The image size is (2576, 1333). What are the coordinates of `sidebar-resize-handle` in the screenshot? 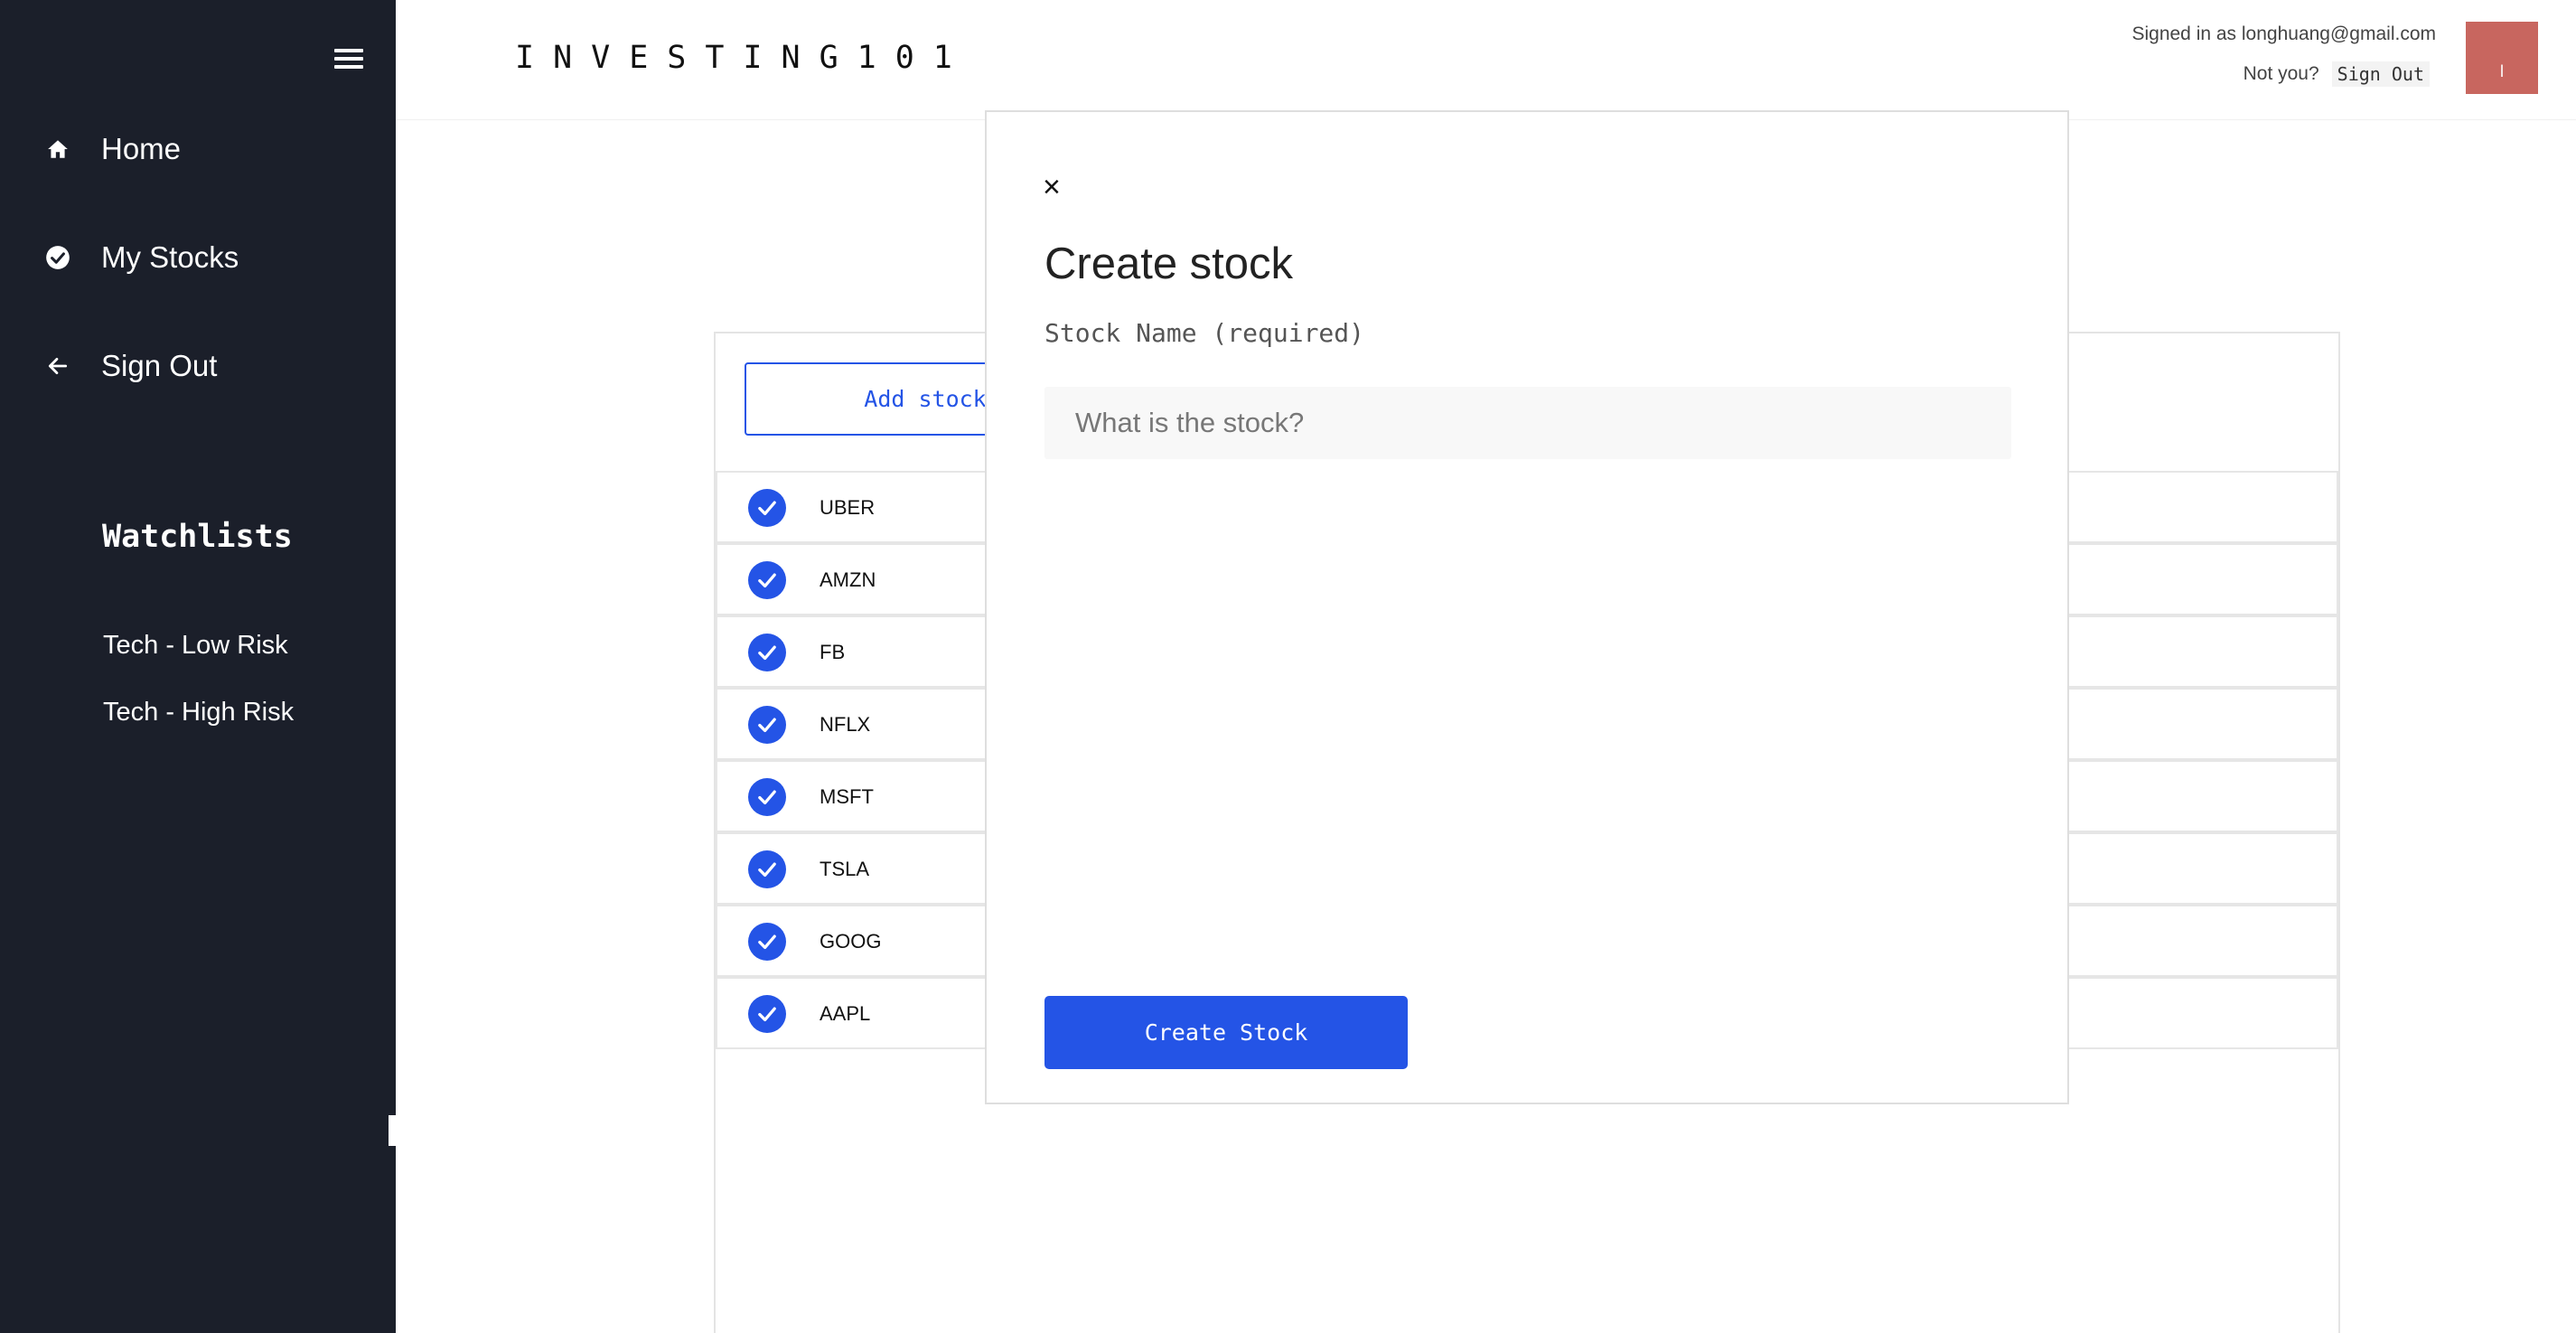 It's located at (393, 1130).